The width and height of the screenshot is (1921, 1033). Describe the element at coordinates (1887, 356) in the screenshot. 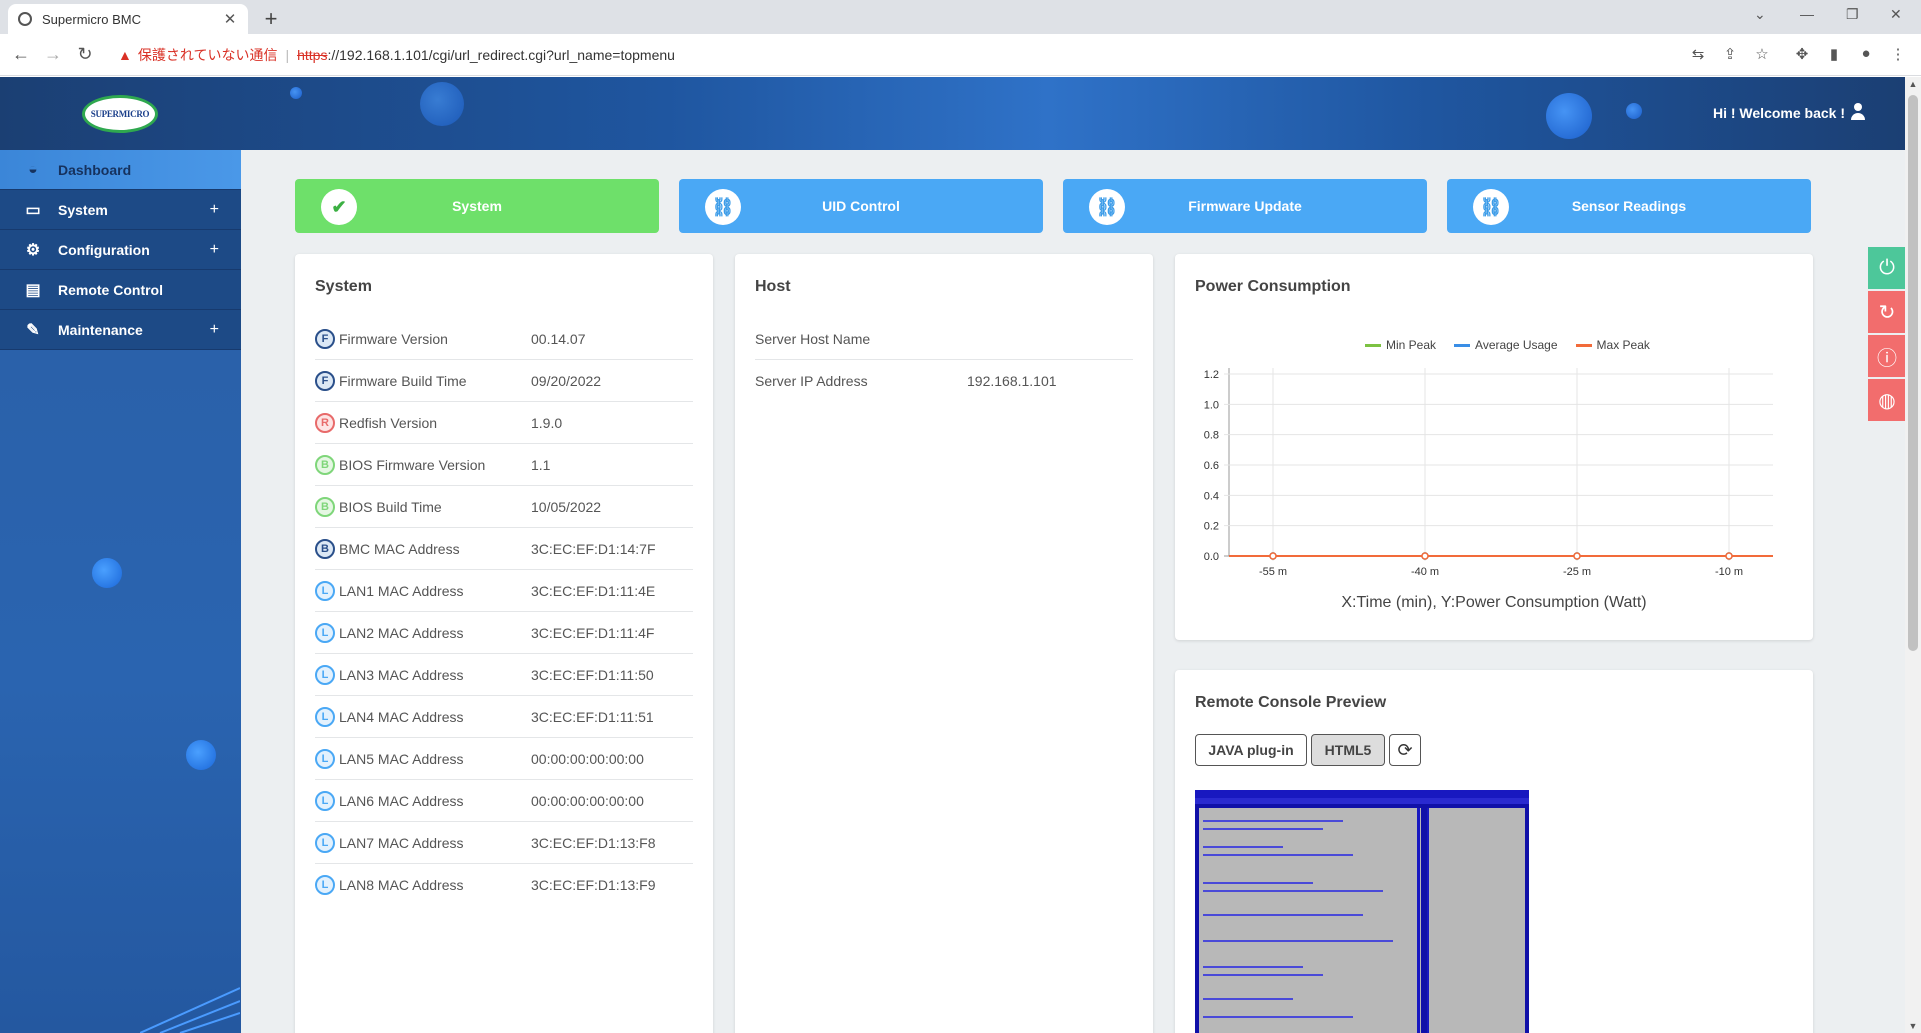

I see `info-icon: ⓘ` at that location.